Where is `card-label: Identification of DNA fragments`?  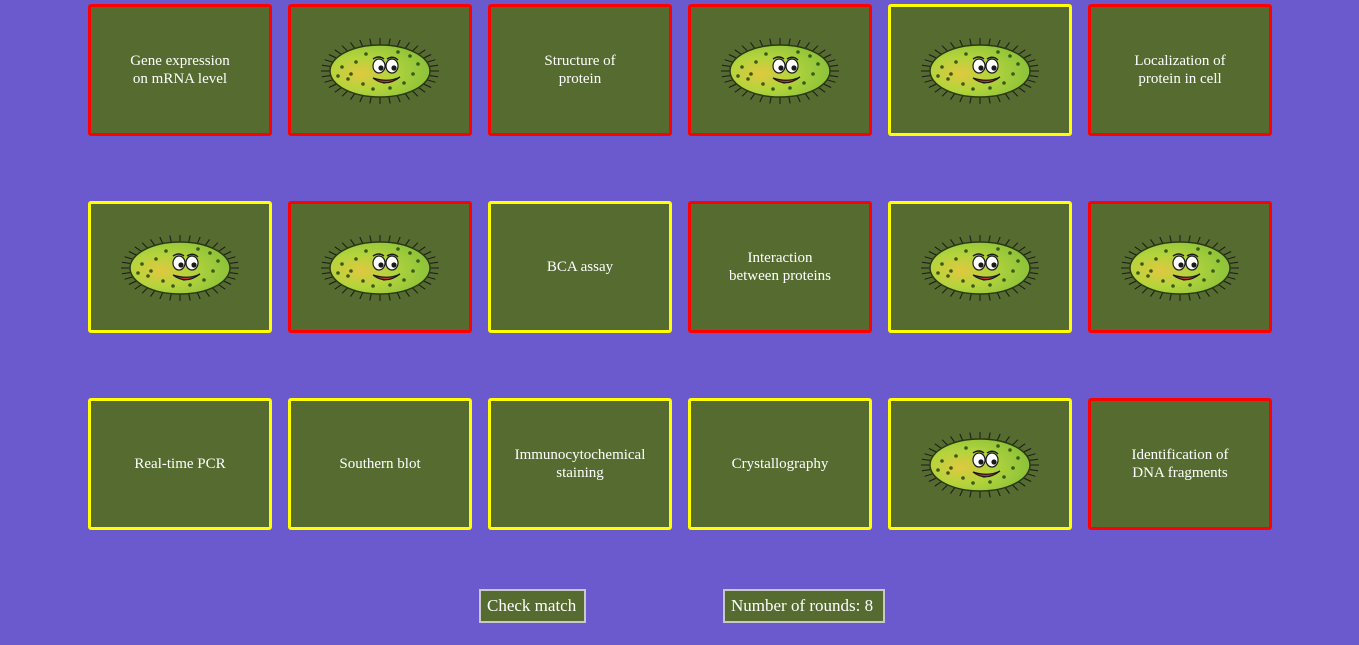
card-label: Identification of DNA fragments is located at coordinates (1180, 464).